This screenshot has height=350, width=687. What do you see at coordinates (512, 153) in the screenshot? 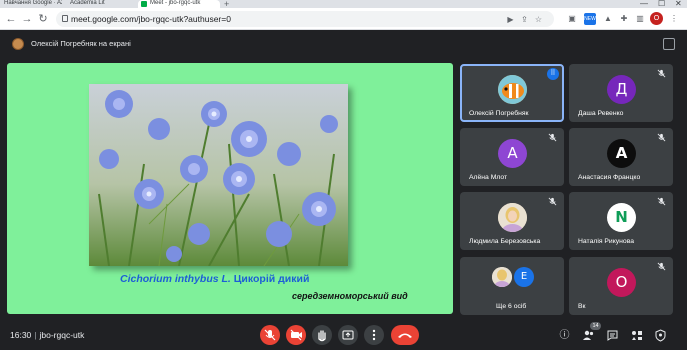
I see `participant-avatar: А` at bounding box center [512, 153].